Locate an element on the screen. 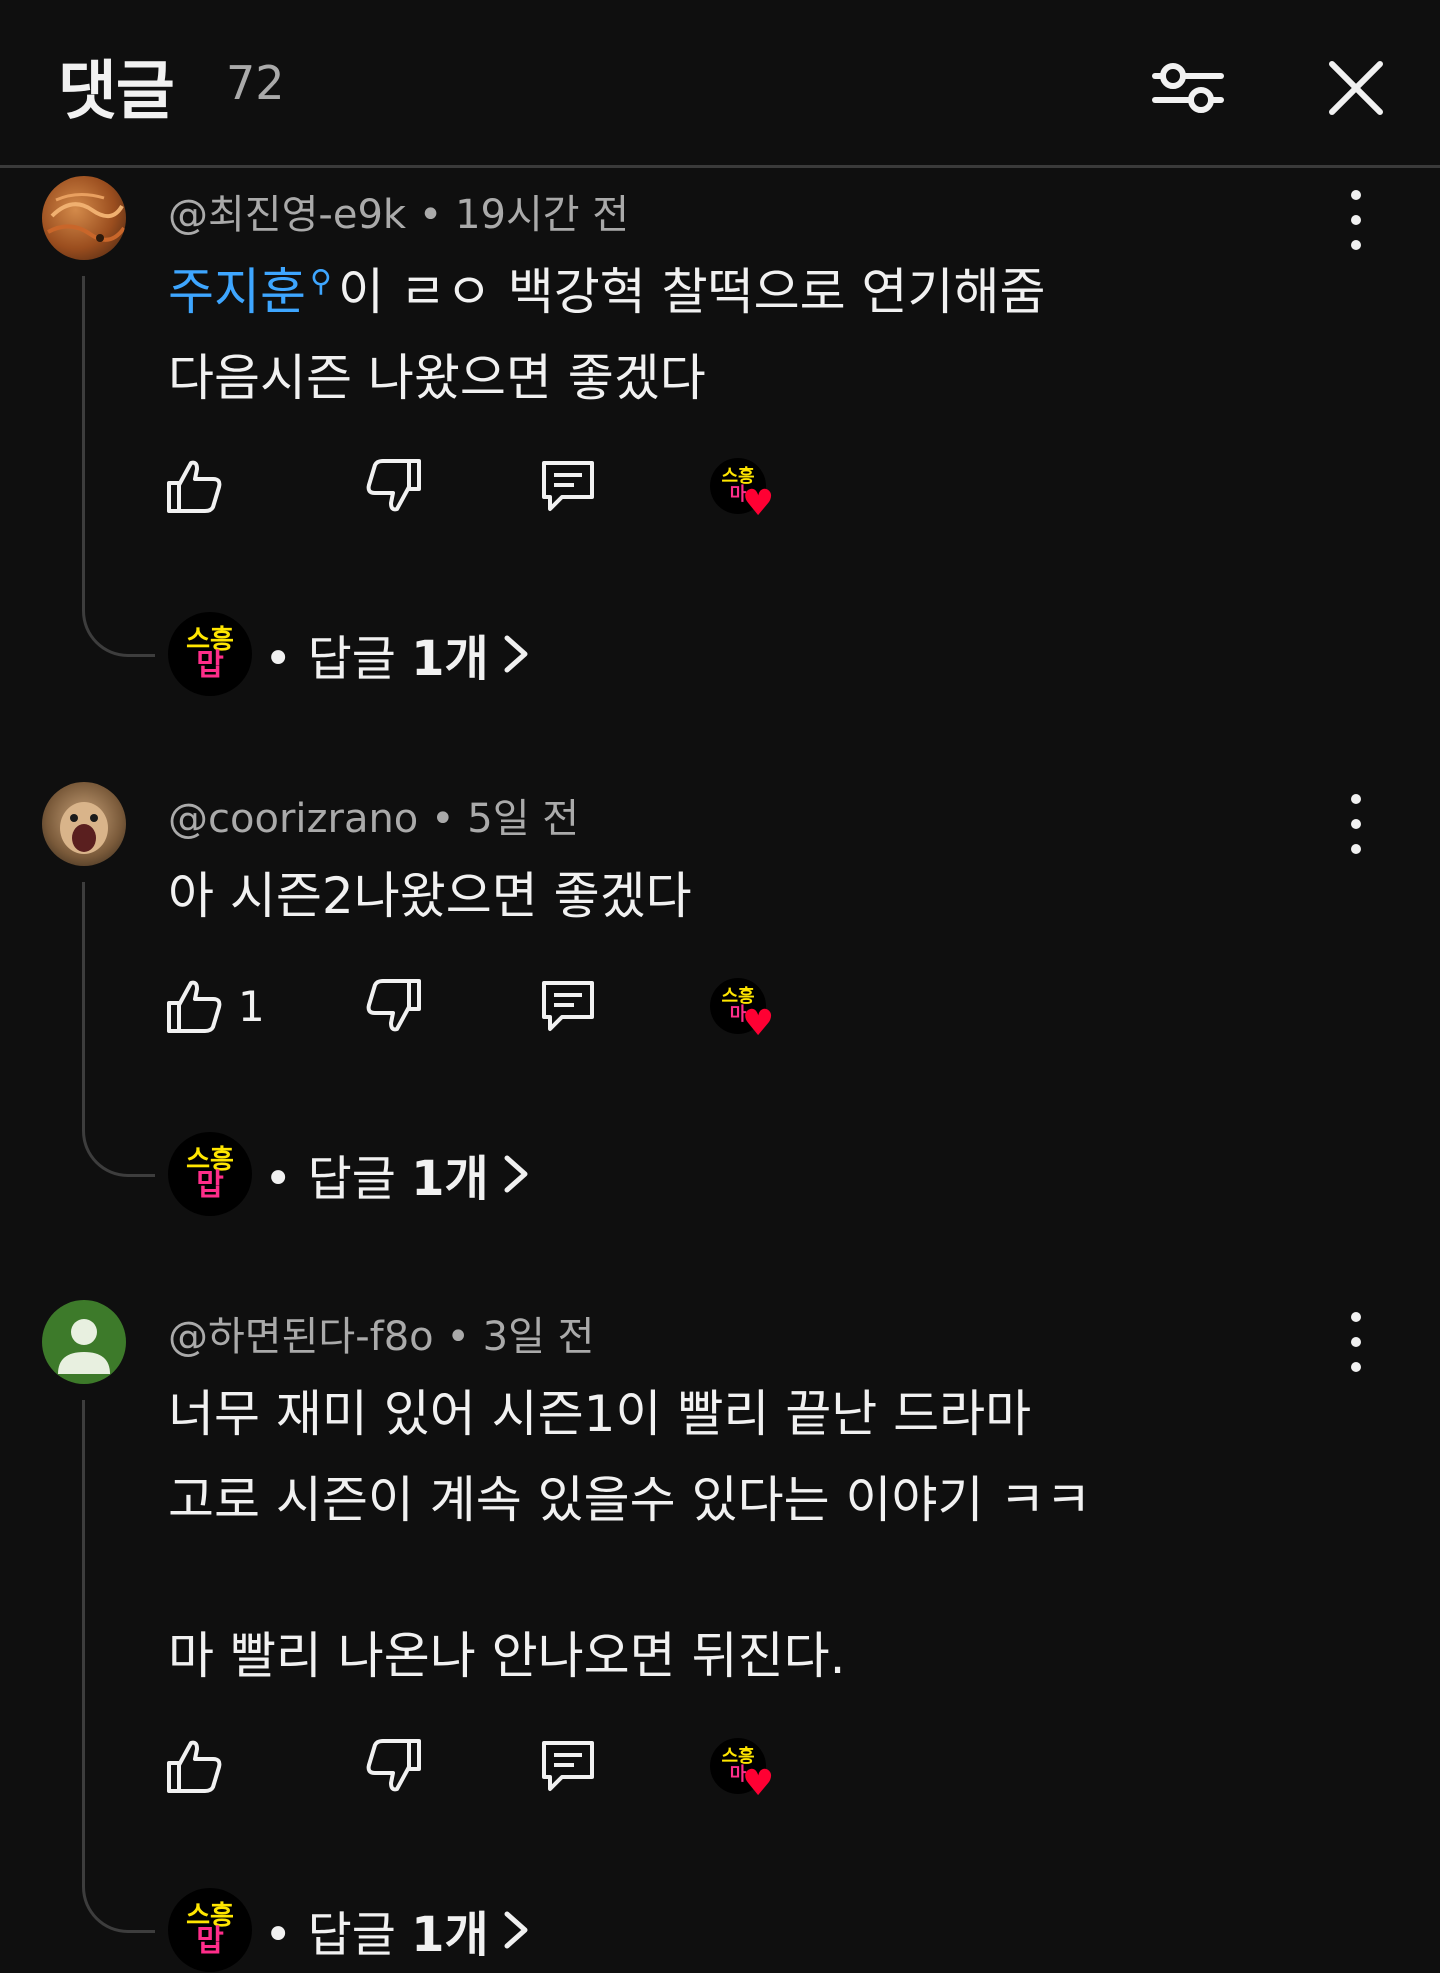  comment-meta: @최진영-e9k • 19시간 전 is located at coordinates (398, 211).